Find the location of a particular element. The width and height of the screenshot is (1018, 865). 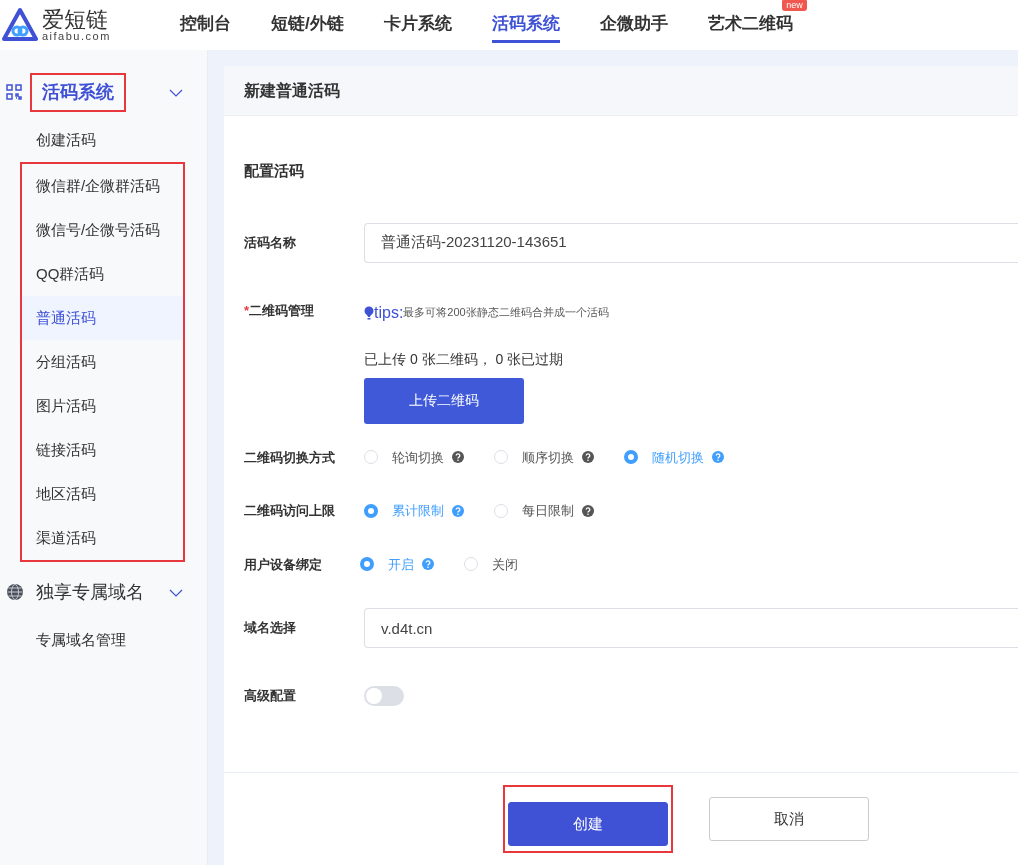

tip-label: tips: is located at coordinates (389, 312).